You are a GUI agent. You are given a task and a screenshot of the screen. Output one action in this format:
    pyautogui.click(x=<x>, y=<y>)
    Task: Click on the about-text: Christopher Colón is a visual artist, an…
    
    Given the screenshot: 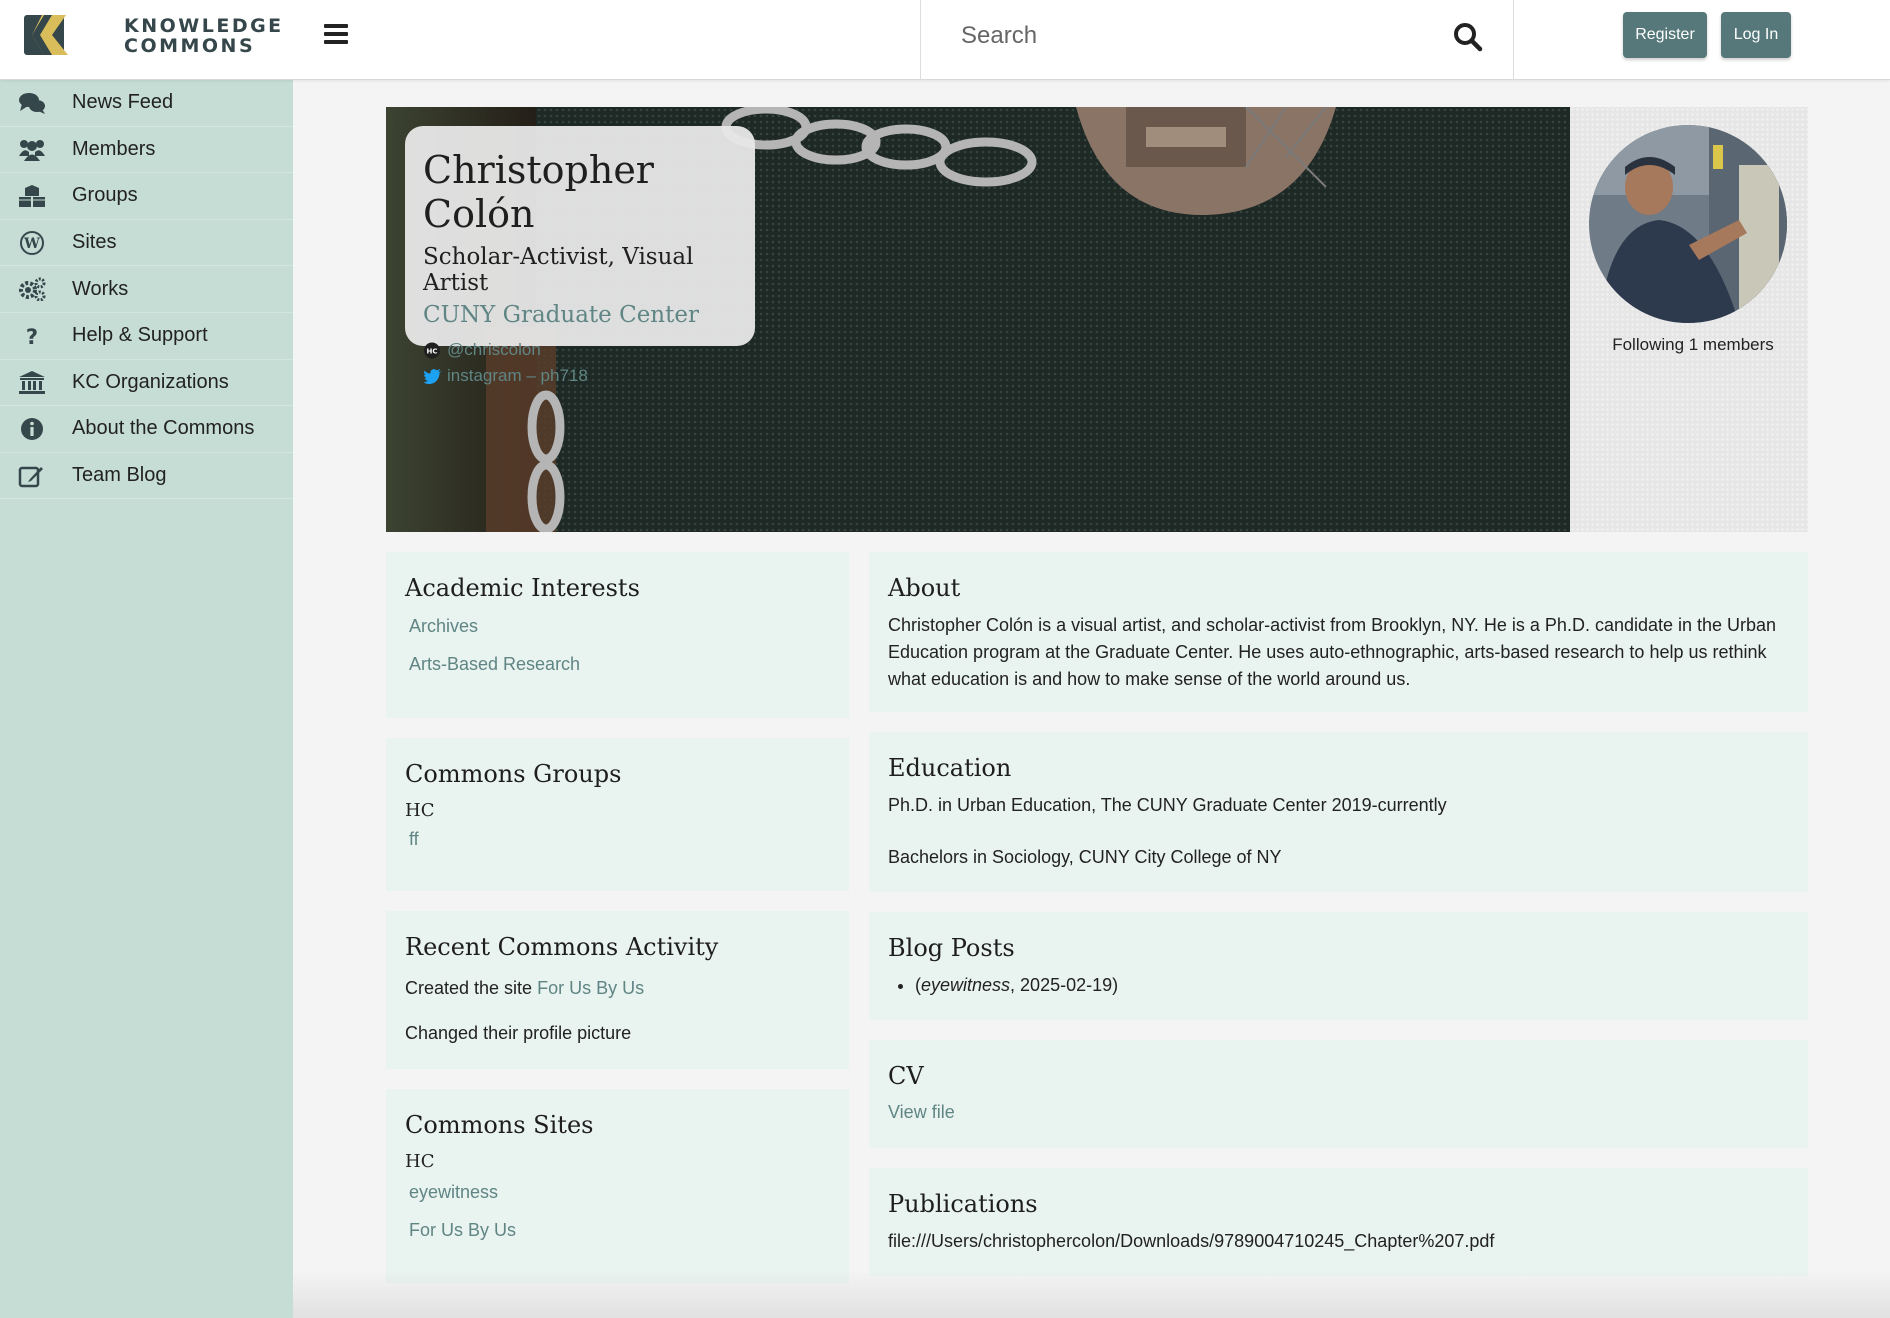 What is the action you would take?
    pyautogui.click(x=1332, y=652)
    